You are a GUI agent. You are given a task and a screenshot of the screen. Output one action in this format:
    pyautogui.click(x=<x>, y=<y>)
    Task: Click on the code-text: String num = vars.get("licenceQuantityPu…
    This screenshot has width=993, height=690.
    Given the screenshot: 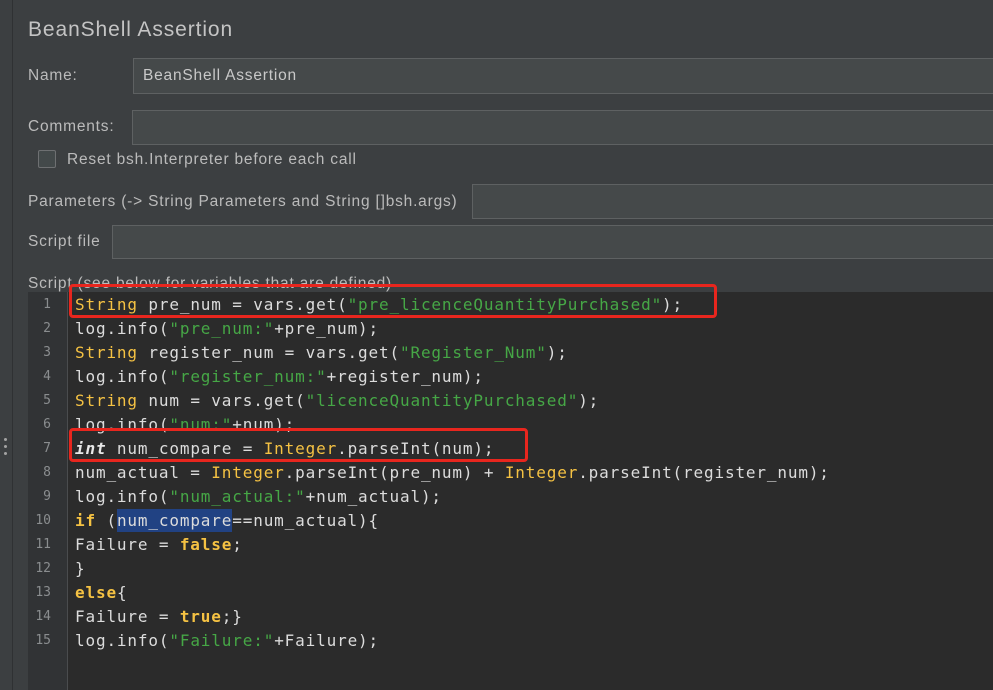 What is the action you would take?
    pyautogui.click(x=337, y=401)
    